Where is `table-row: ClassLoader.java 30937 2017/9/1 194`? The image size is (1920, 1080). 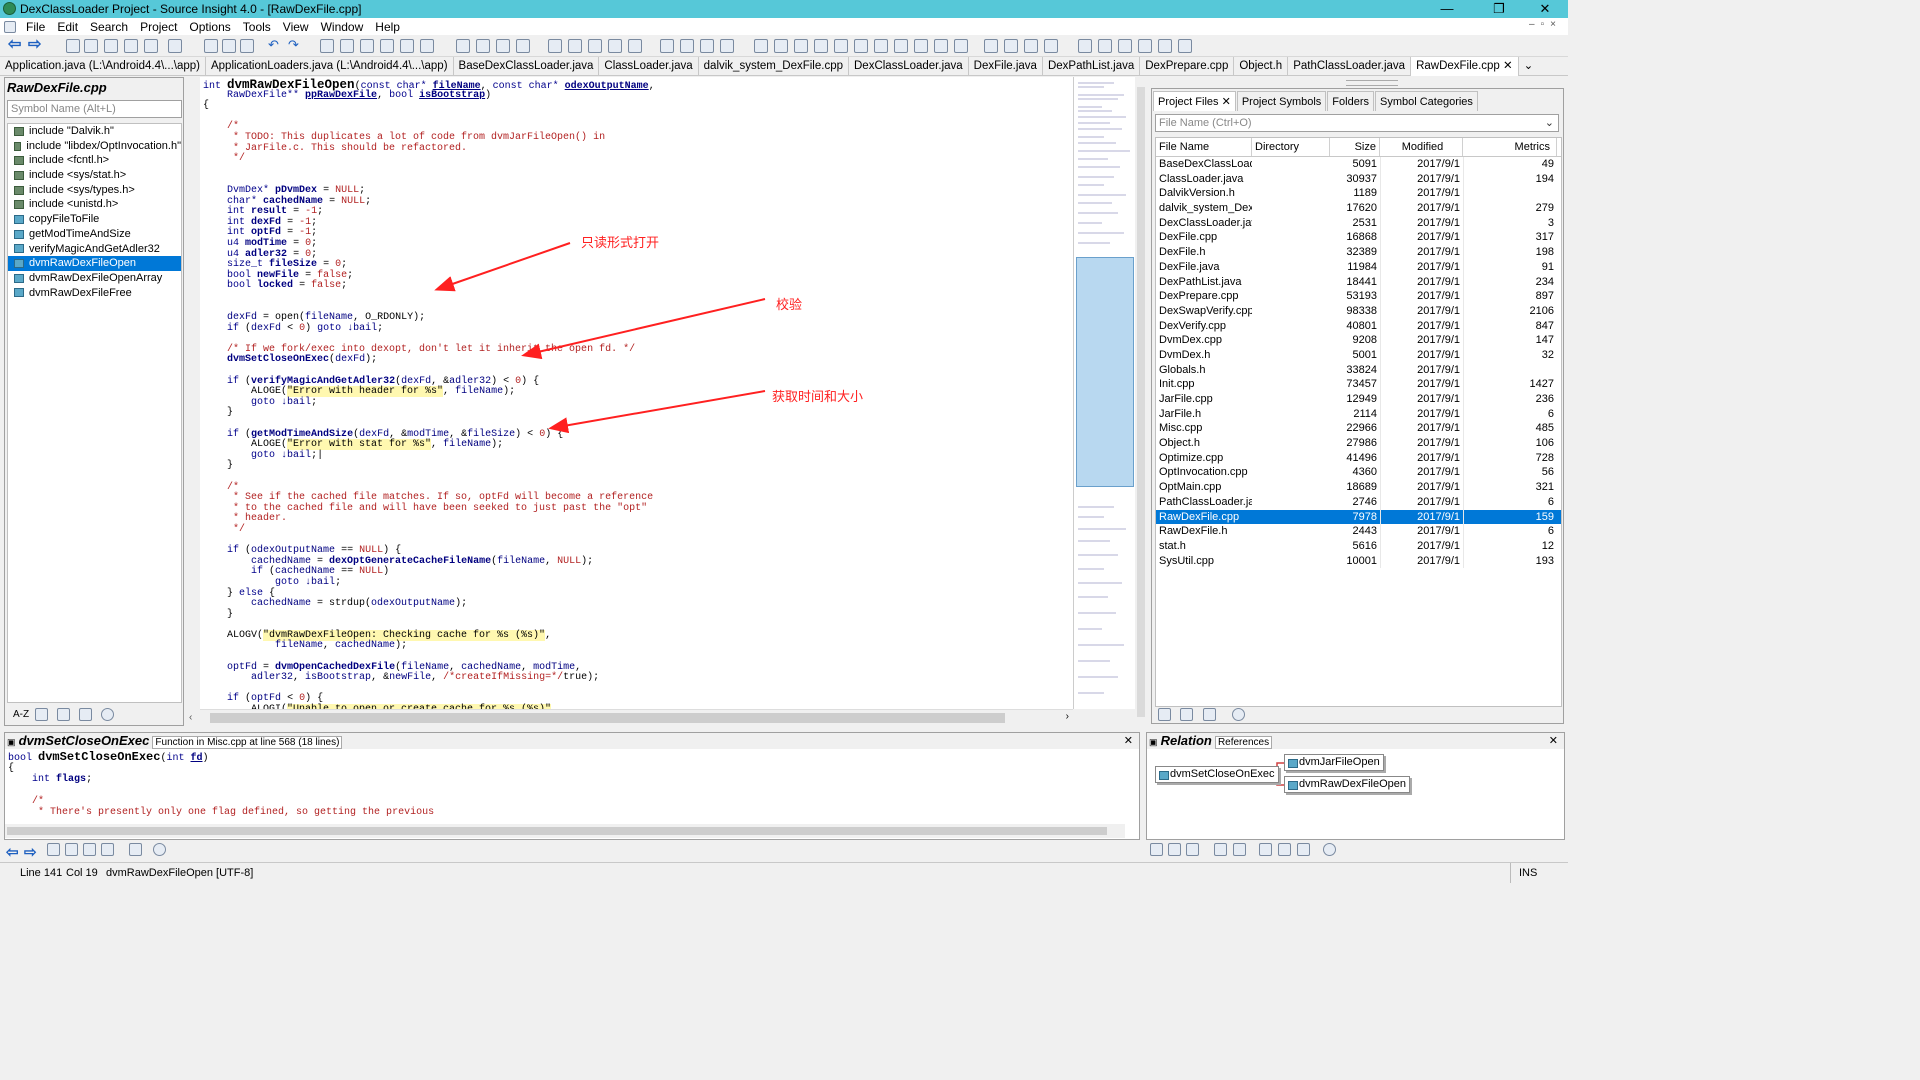
table-row: ClassLoader.java 30937 2017/9/1 194 is located at coordinates (1358, 179).